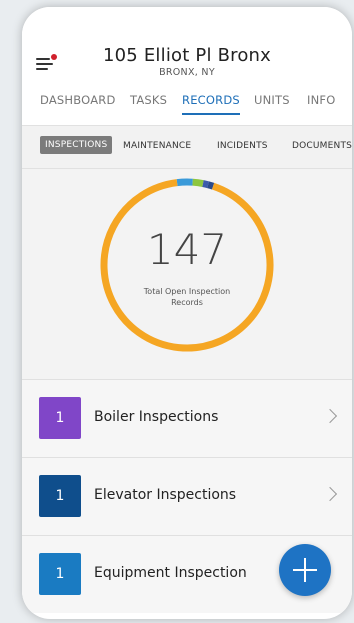  I want to click on subtab-inspections: INSPECTIONS, so click(76, 145).